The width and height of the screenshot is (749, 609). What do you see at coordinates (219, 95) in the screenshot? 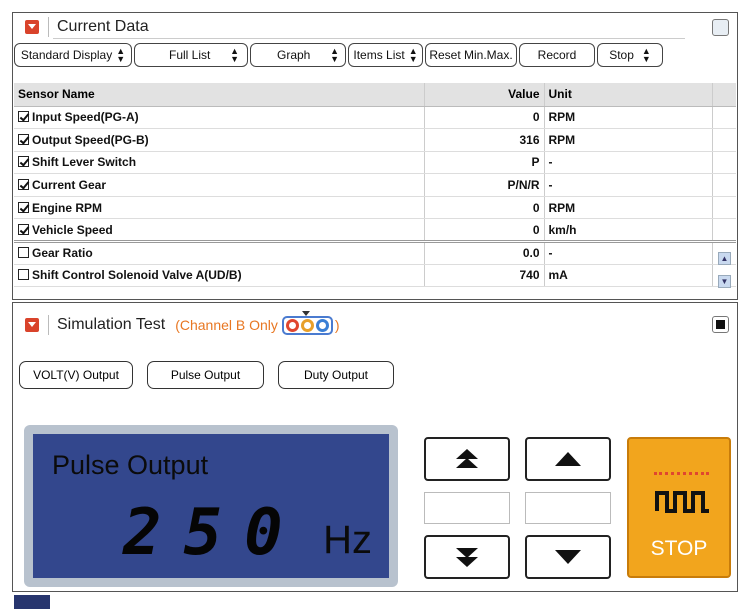
I see `sensor-name-header: Sensor Name` at bounding box center [219, 95].